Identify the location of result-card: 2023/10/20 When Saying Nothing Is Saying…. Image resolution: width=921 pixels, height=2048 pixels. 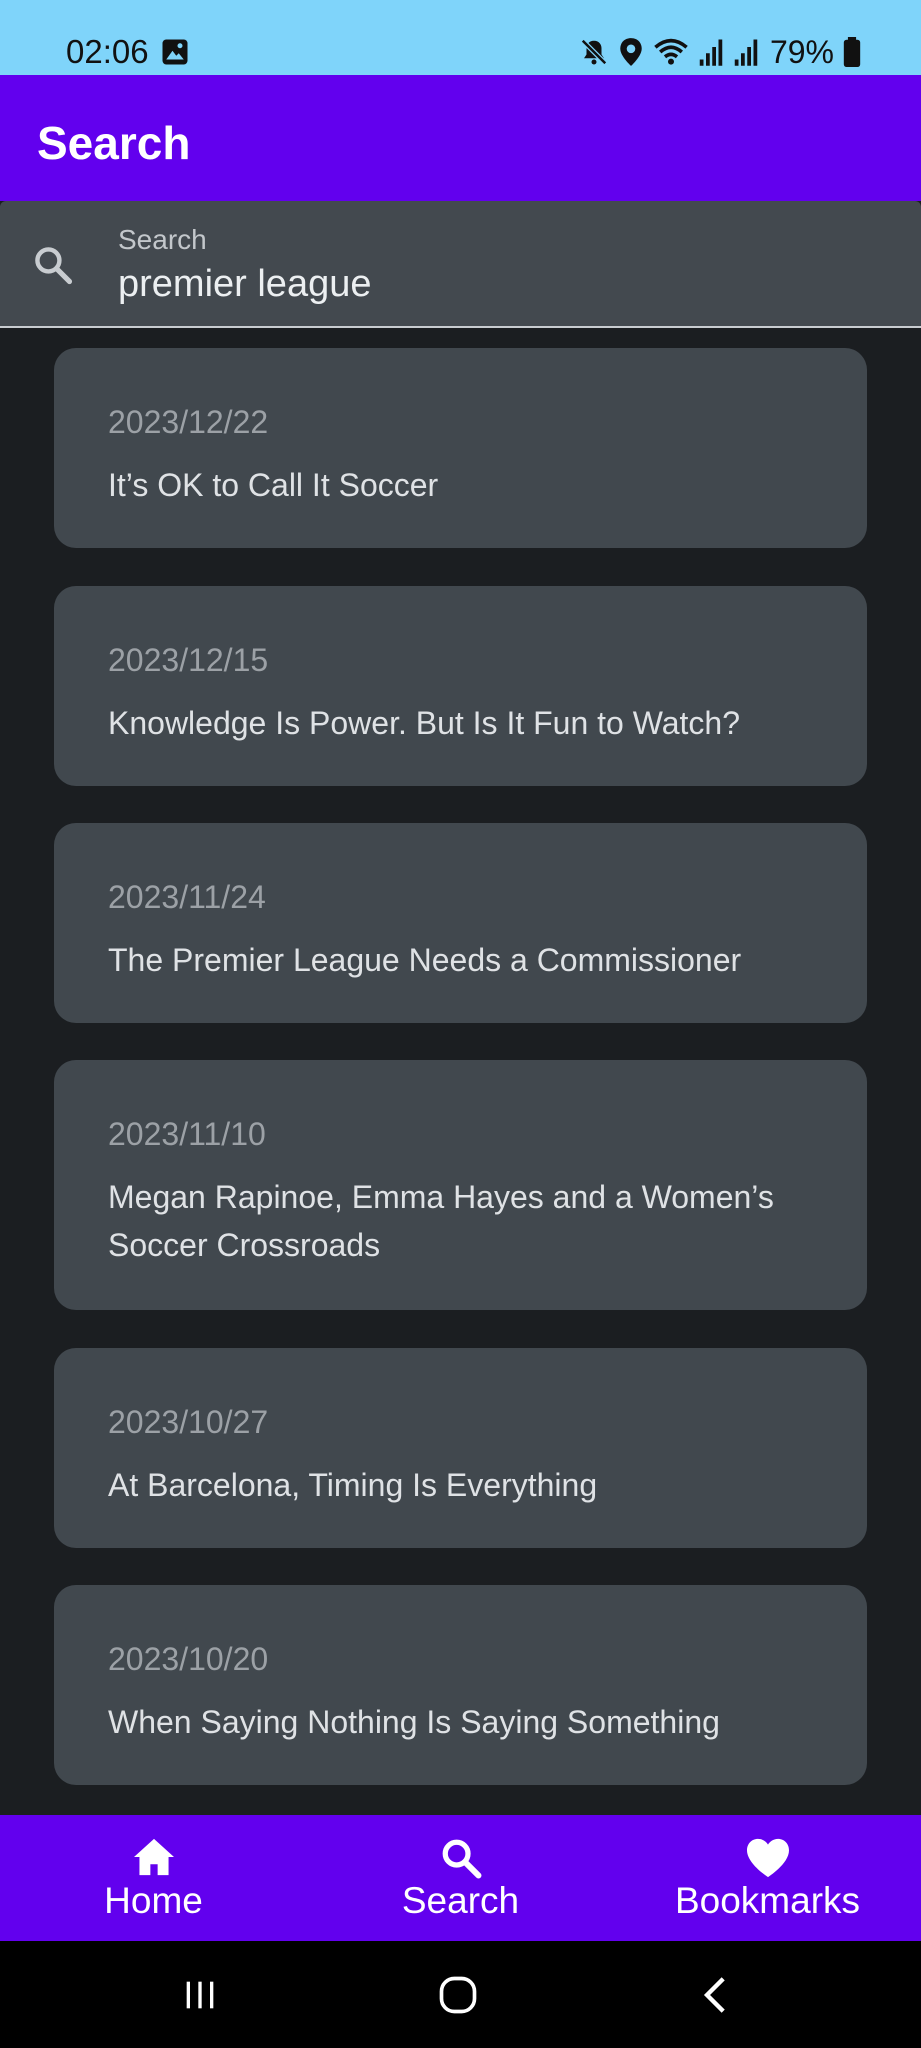
(460, 1685).